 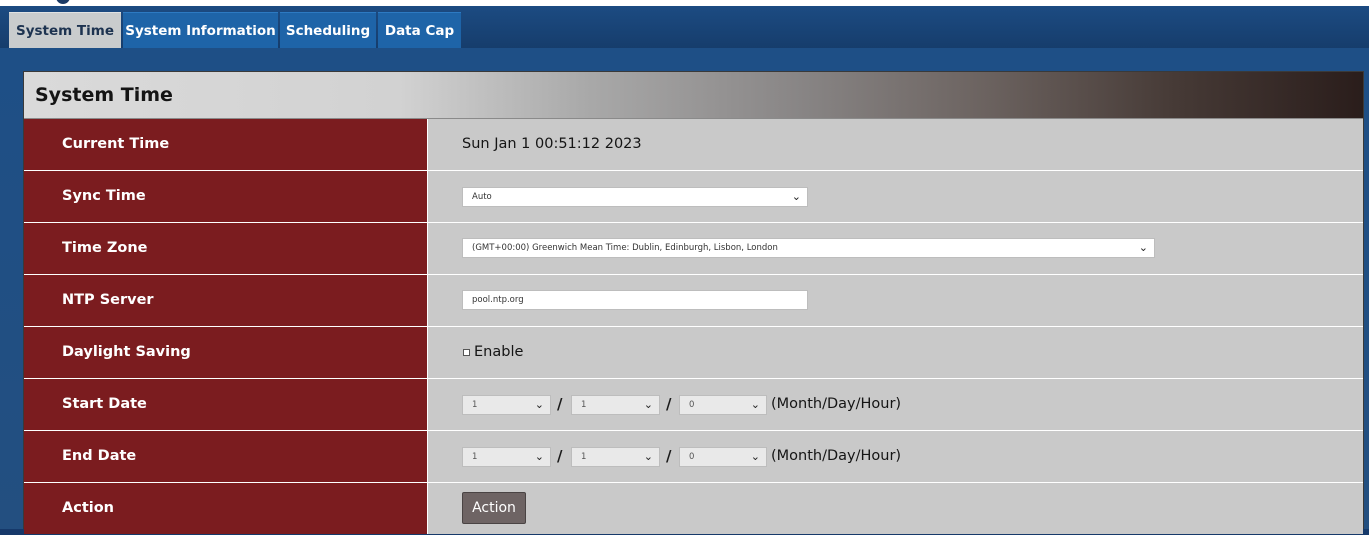 What do you see at coordinates (475, 405) in the screenshot?
I see `start-month-value: 1` at bounding box center [475, 405].